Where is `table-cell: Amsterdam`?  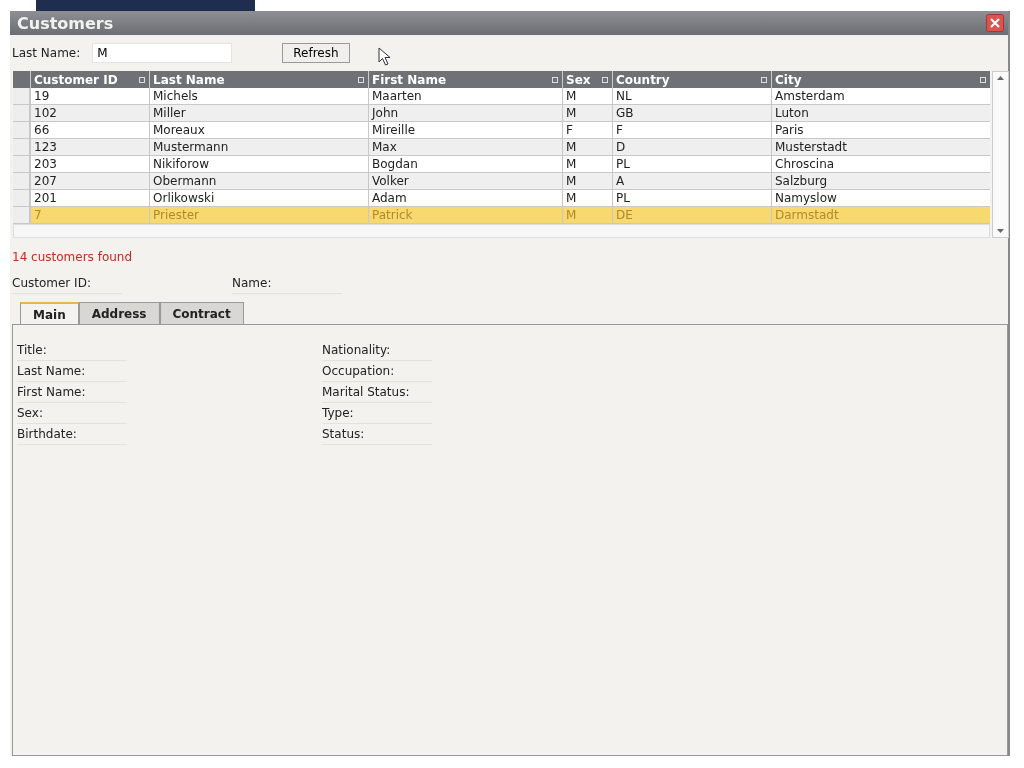 table-cell: Amsterdam is located at coordinates (880, 96).